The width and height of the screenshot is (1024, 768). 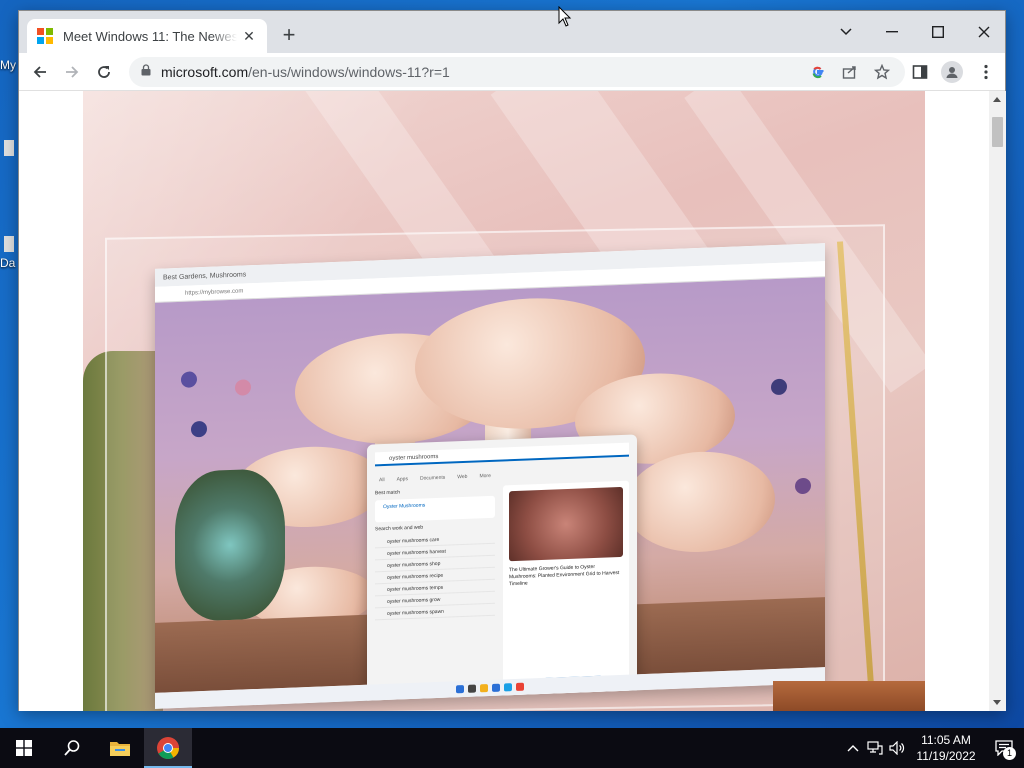 I want to click on reload-icon, so click(x=104, y=72).